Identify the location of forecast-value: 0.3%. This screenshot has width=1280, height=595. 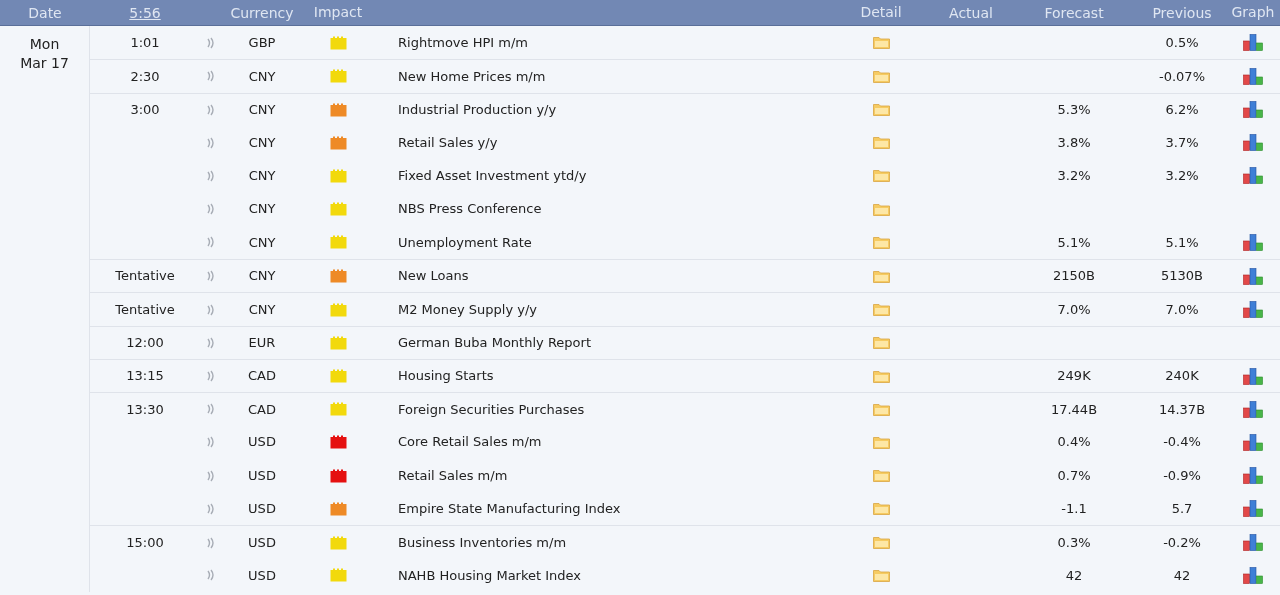
(1074, 542).